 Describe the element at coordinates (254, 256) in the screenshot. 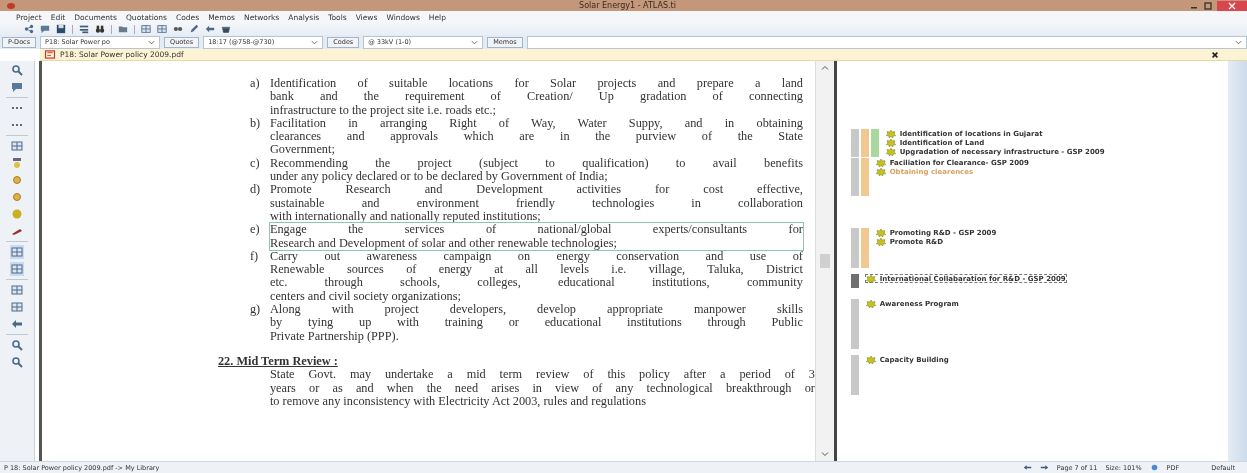

I see `list-label: f)` at that location.